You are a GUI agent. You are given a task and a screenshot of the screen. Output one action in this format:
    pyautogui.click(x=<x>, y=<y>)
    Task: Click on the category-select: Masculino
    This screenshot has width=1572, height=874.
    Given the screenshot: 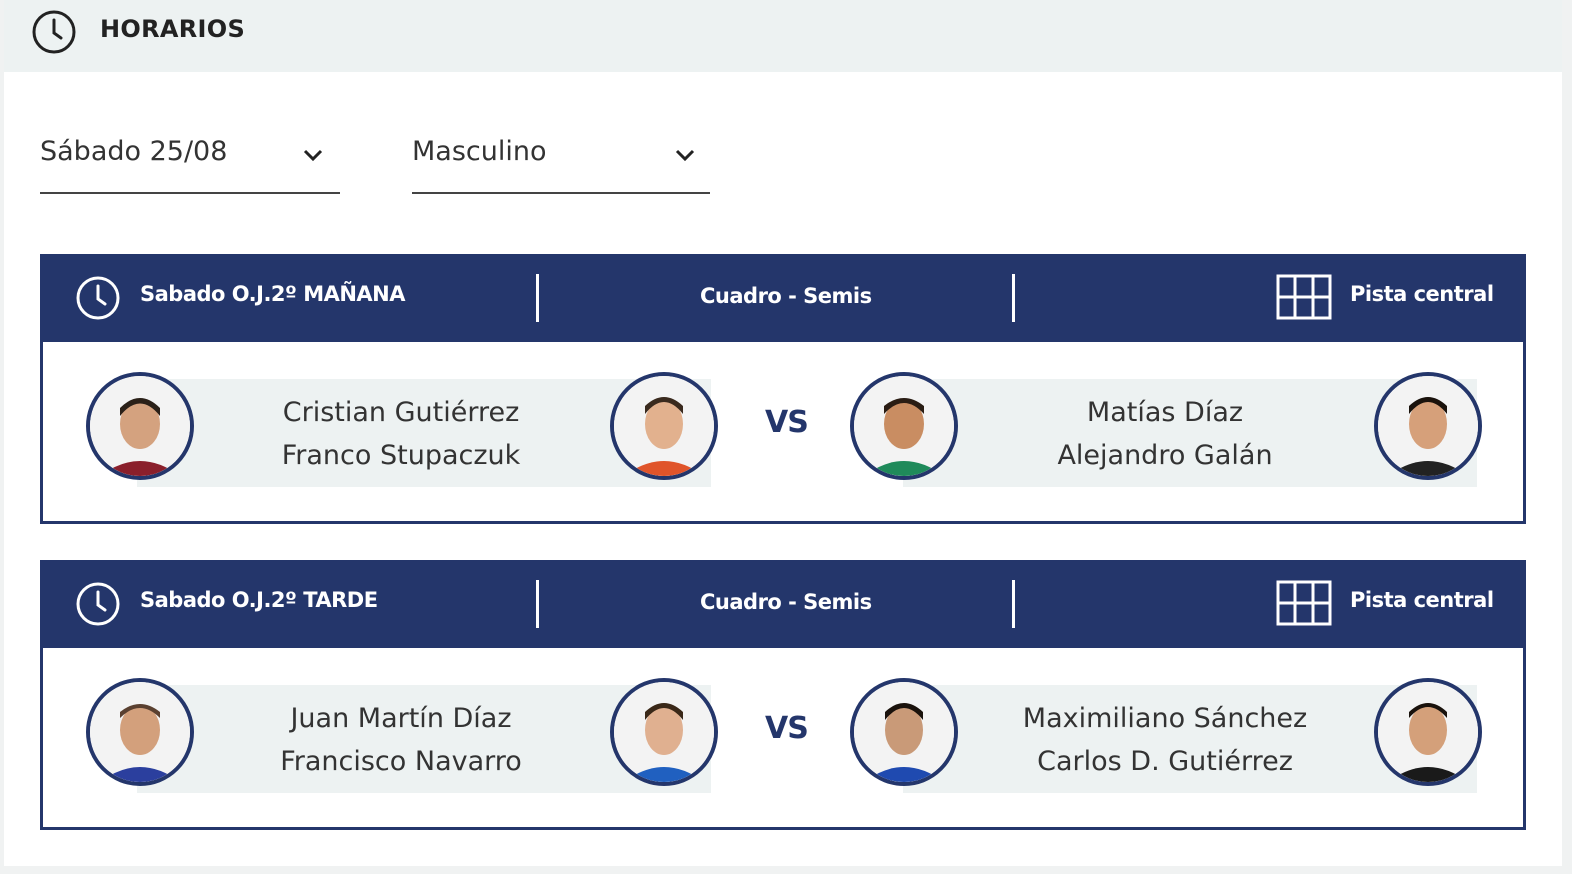 What is the action you would take?
    pyautogui.click(x=561, y=156)
    